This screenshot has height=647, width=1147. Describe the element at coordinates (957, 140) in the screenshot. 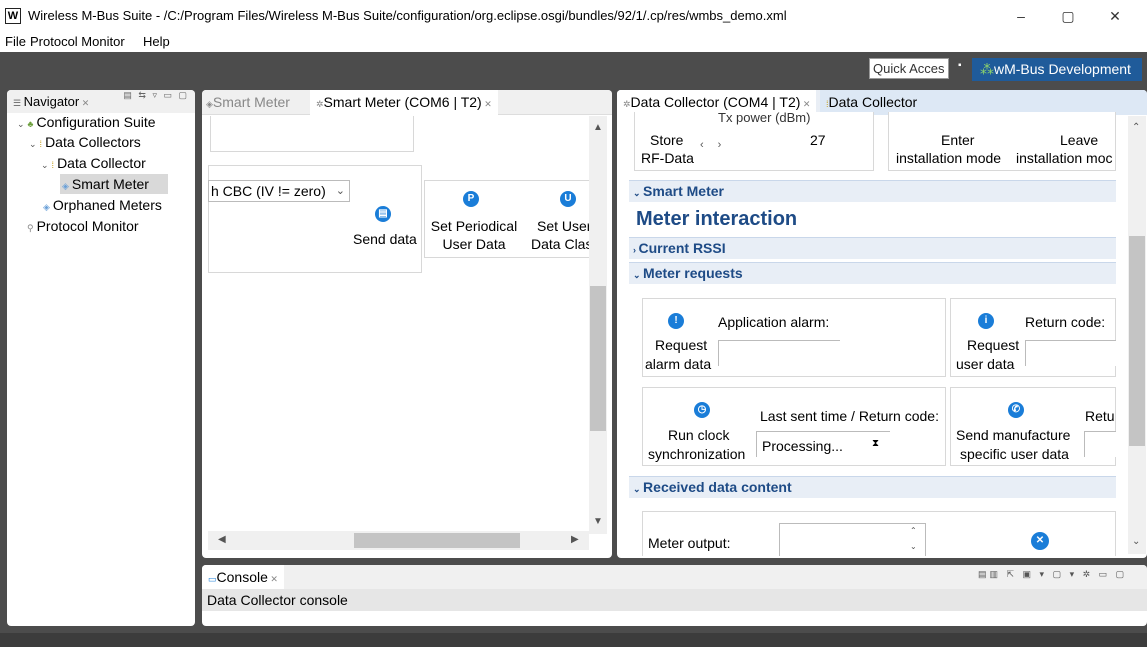

I see `enter-label-1: Enter` at that location.